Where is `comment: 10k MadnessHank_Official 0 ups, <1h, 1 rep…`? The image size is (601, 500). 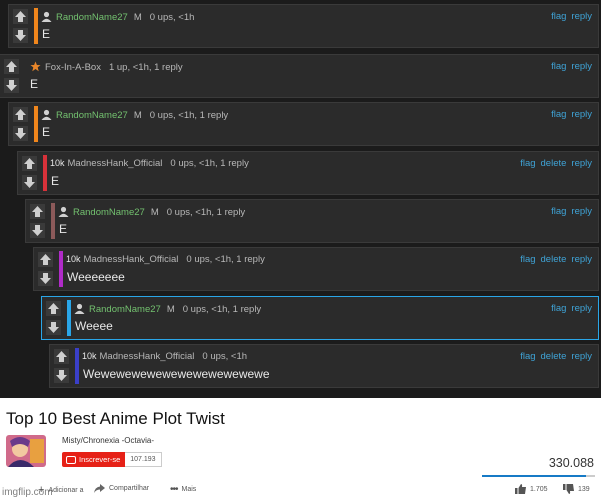 comment: 10k MadnessHank_Official 0 ups, <1h, 1 rep… is located at coordinates (308, 173).